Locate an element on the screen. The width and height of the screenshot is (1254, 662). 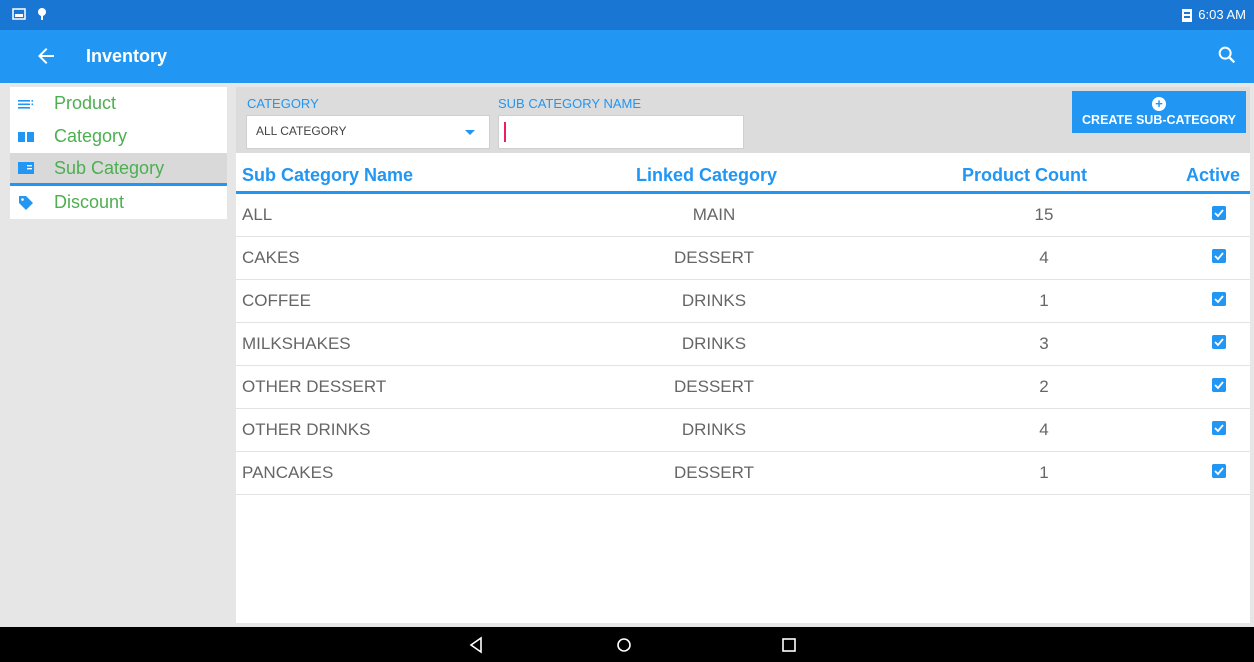
row-sub-category-name: ALL is located at coordinates (257, 214).